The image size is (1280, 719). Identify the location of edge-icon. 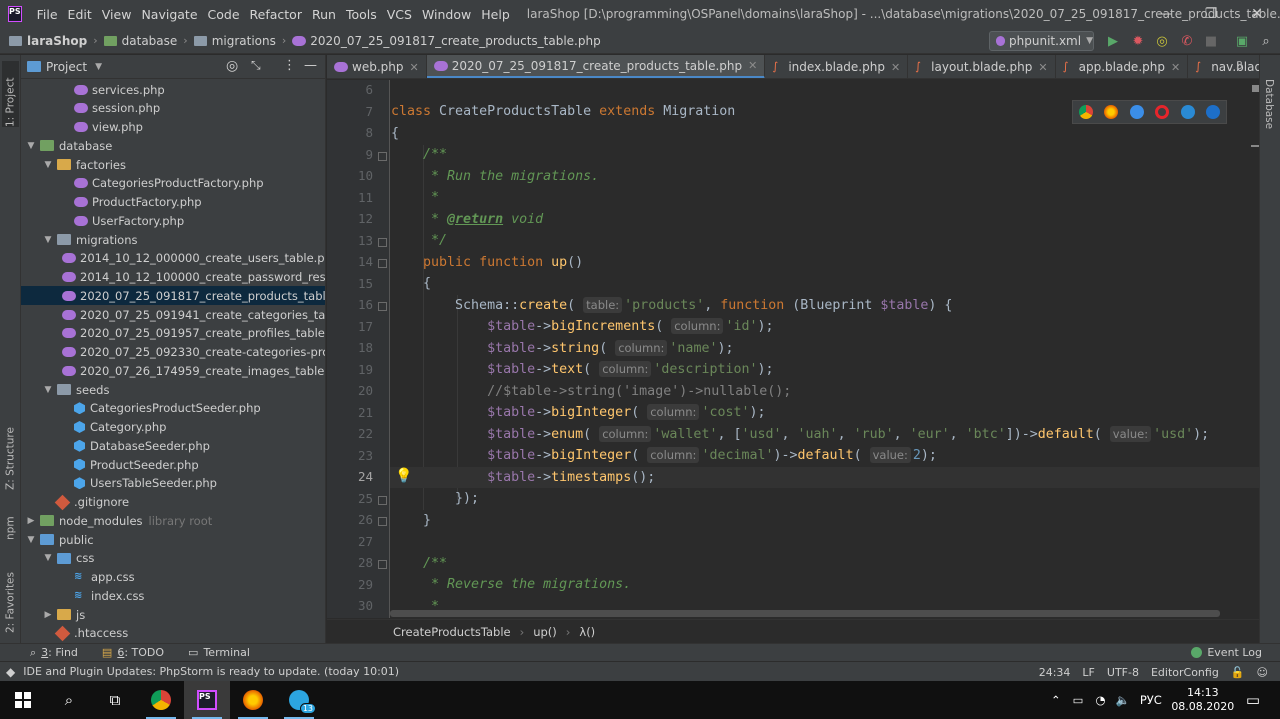
(1213, 112).